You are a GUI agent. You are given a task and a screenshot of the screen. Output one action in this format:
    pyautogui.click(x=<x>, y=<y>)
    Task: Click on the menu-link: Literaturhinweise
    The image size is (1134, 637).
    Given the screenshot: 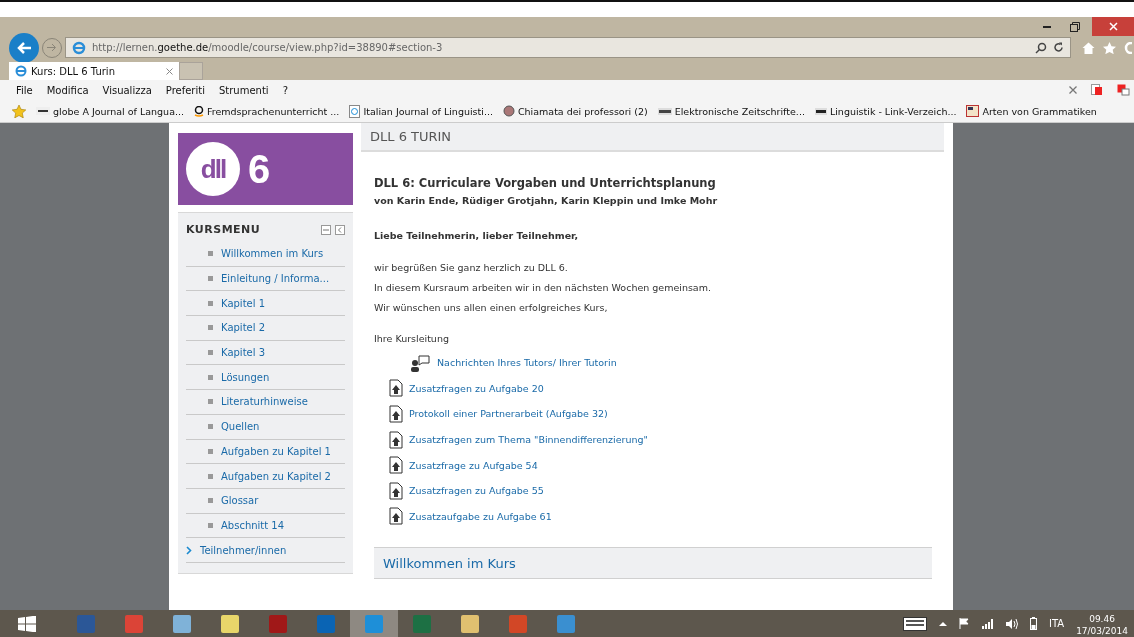 What is the action you would take?
    pyautogui.click(x=264, y=402)
    